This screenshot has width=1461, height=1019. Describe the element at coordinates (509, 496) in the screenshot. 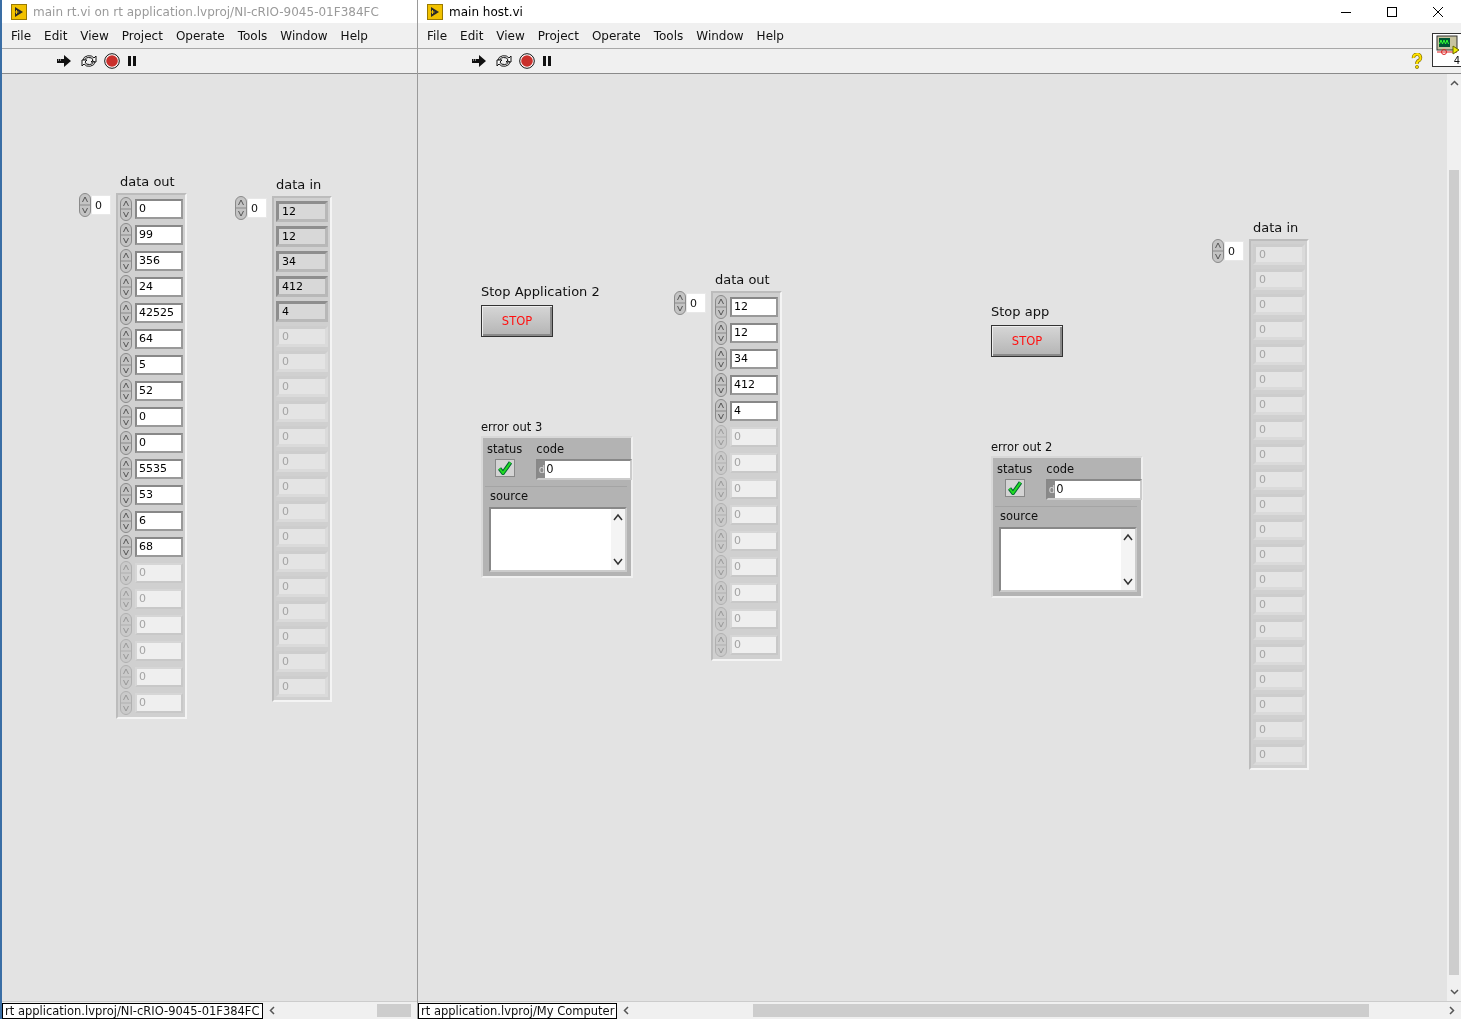

I see `source-label: source` at that location.